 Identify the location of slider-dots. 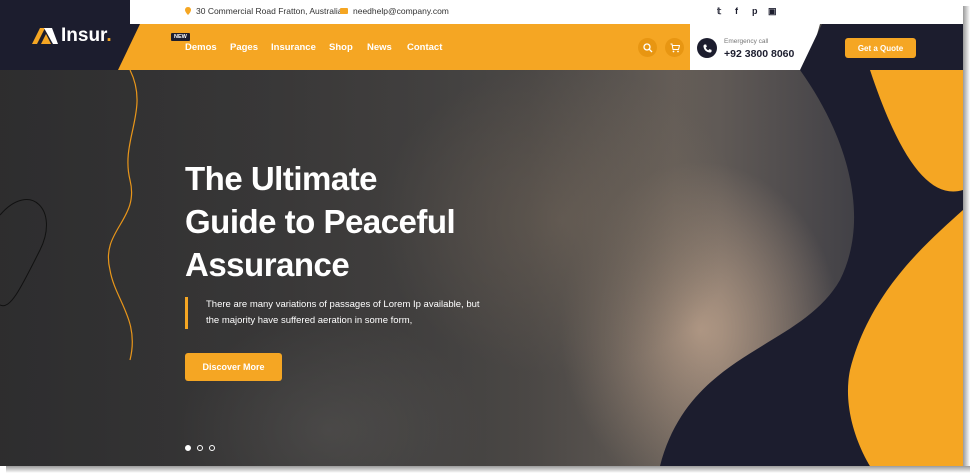
(200, 448).